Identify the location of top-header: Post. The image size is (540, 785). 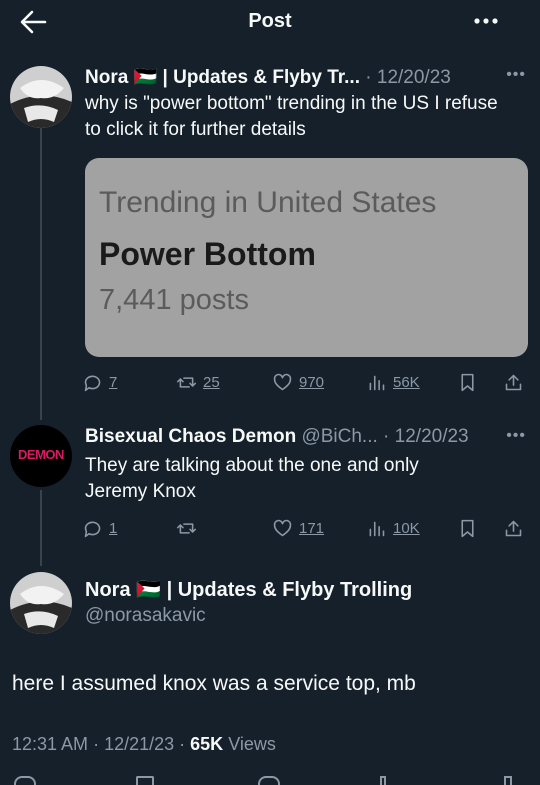
(270, 22).